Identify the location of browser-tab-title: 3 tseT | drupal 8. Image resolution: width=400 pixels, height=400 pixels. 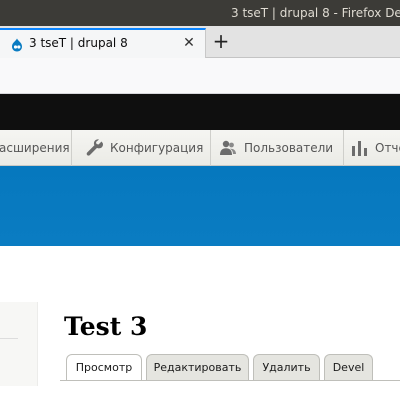
(78, 43).